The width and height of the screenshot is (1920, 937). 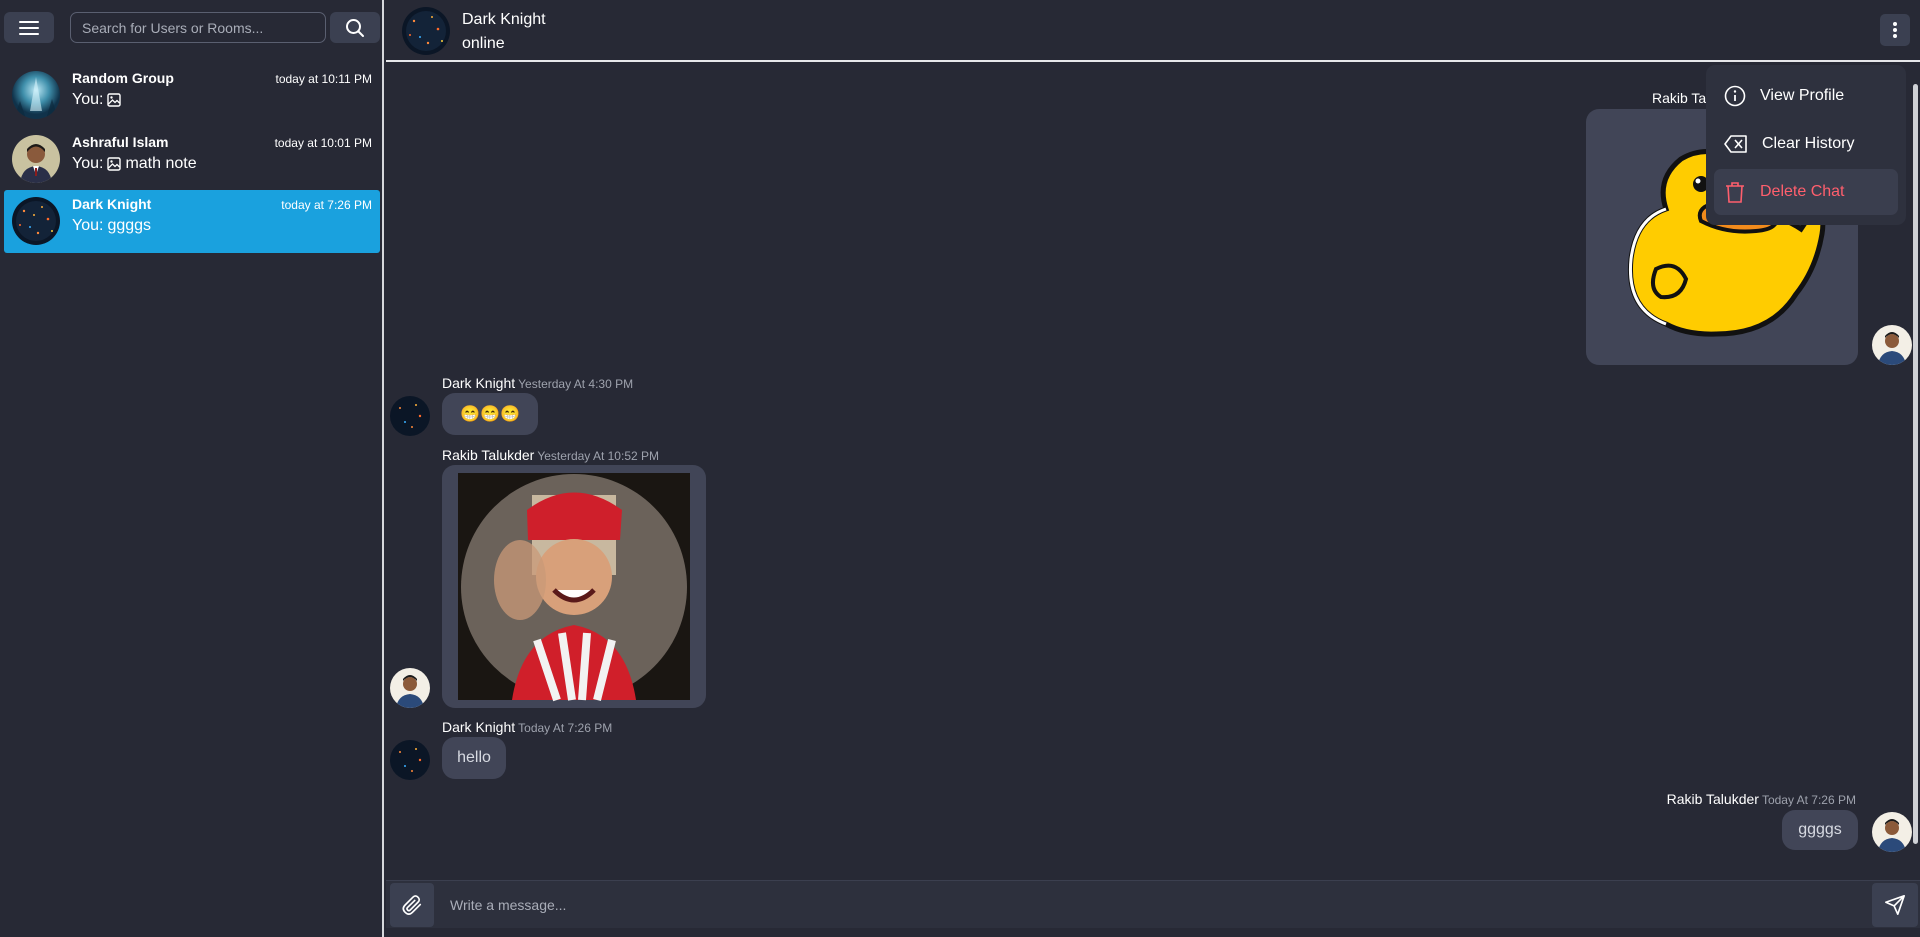 What do you see at coordinates (161, 163) in the screenshot?
I see `preview-text: math note` at bounding box center [161, 163].